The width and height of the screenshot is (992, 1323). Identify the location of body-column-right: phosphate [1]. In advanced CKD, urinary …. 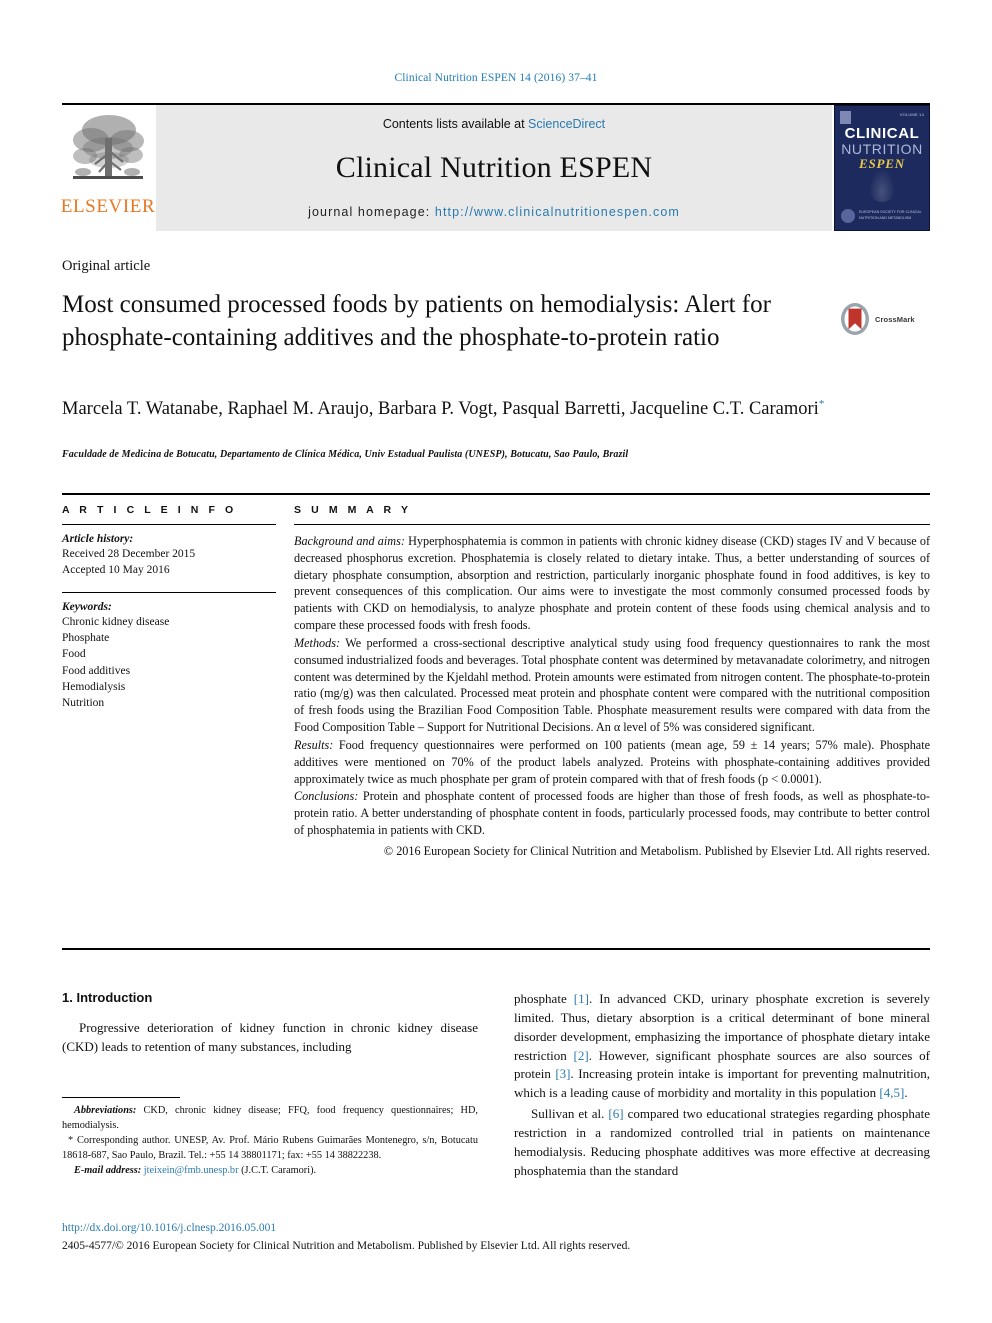
(722, 1086).